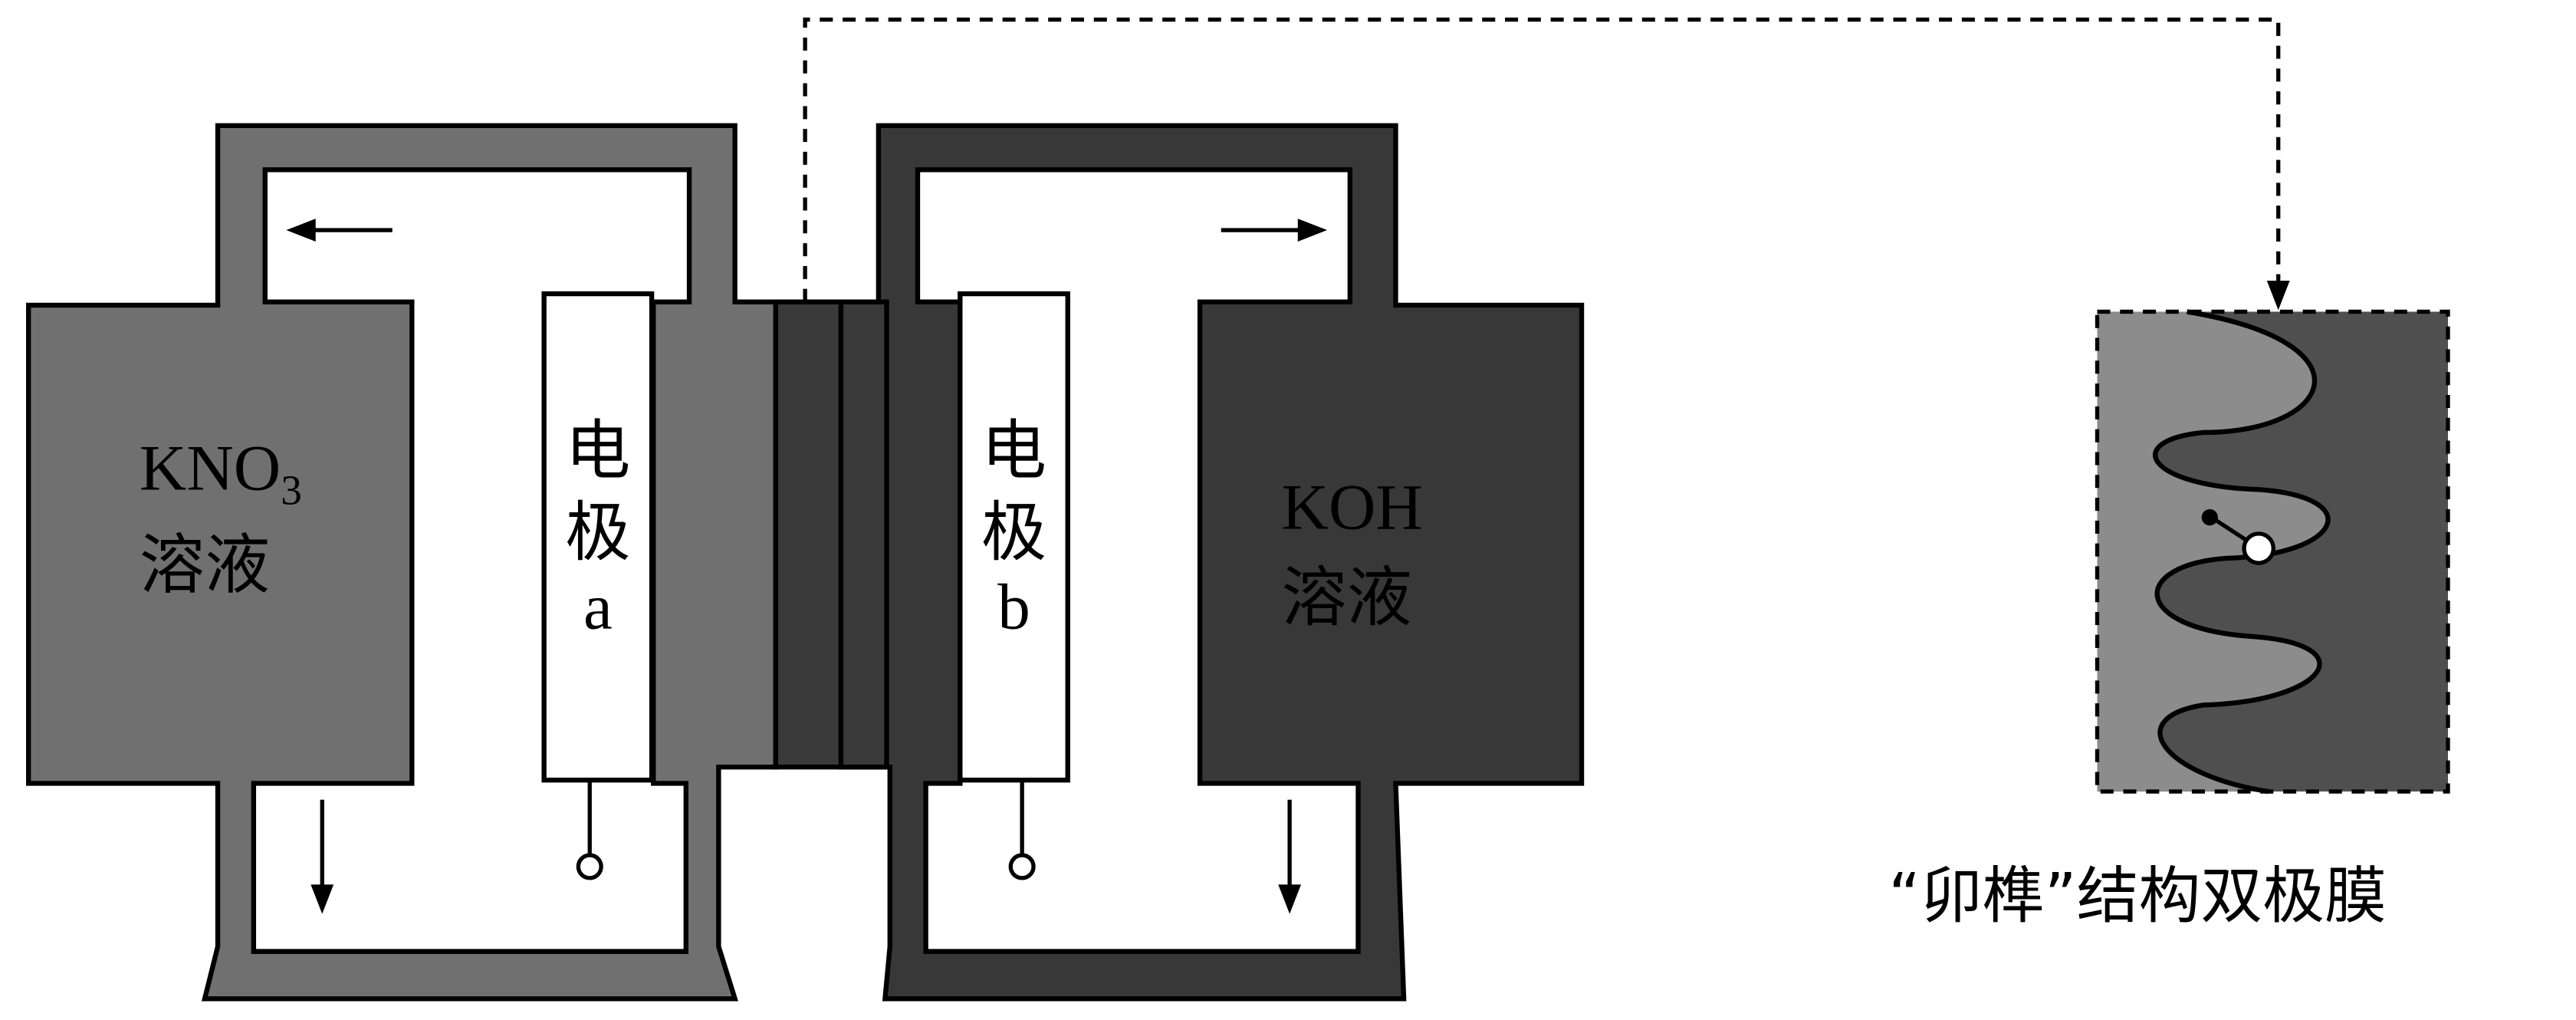 This screenshot has width=2576, height=1020. What do you see at coordinates (1022, 867) in the screenshot?
I see `electrode-b-terminal` at bounding box center [1022, 867].